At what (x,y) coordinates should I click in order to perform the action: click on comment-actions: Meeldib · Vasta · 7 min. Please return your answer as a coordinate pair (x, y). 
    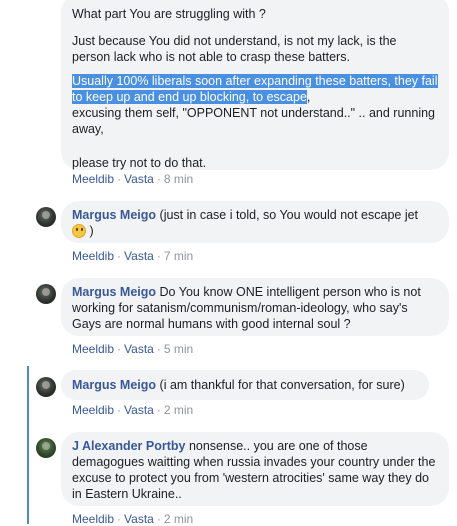
    Looking at the image, I should click on (132, 256).